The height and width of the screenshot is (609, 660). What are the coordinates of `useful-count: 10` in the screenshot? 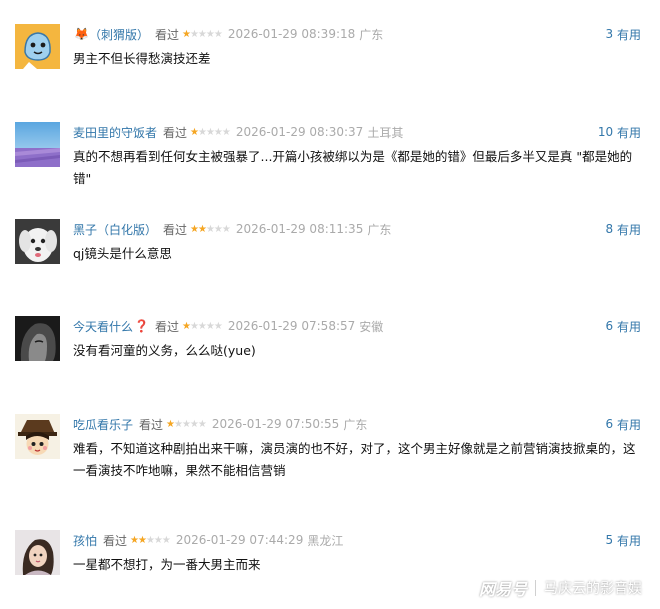 It's located at (605, 132).